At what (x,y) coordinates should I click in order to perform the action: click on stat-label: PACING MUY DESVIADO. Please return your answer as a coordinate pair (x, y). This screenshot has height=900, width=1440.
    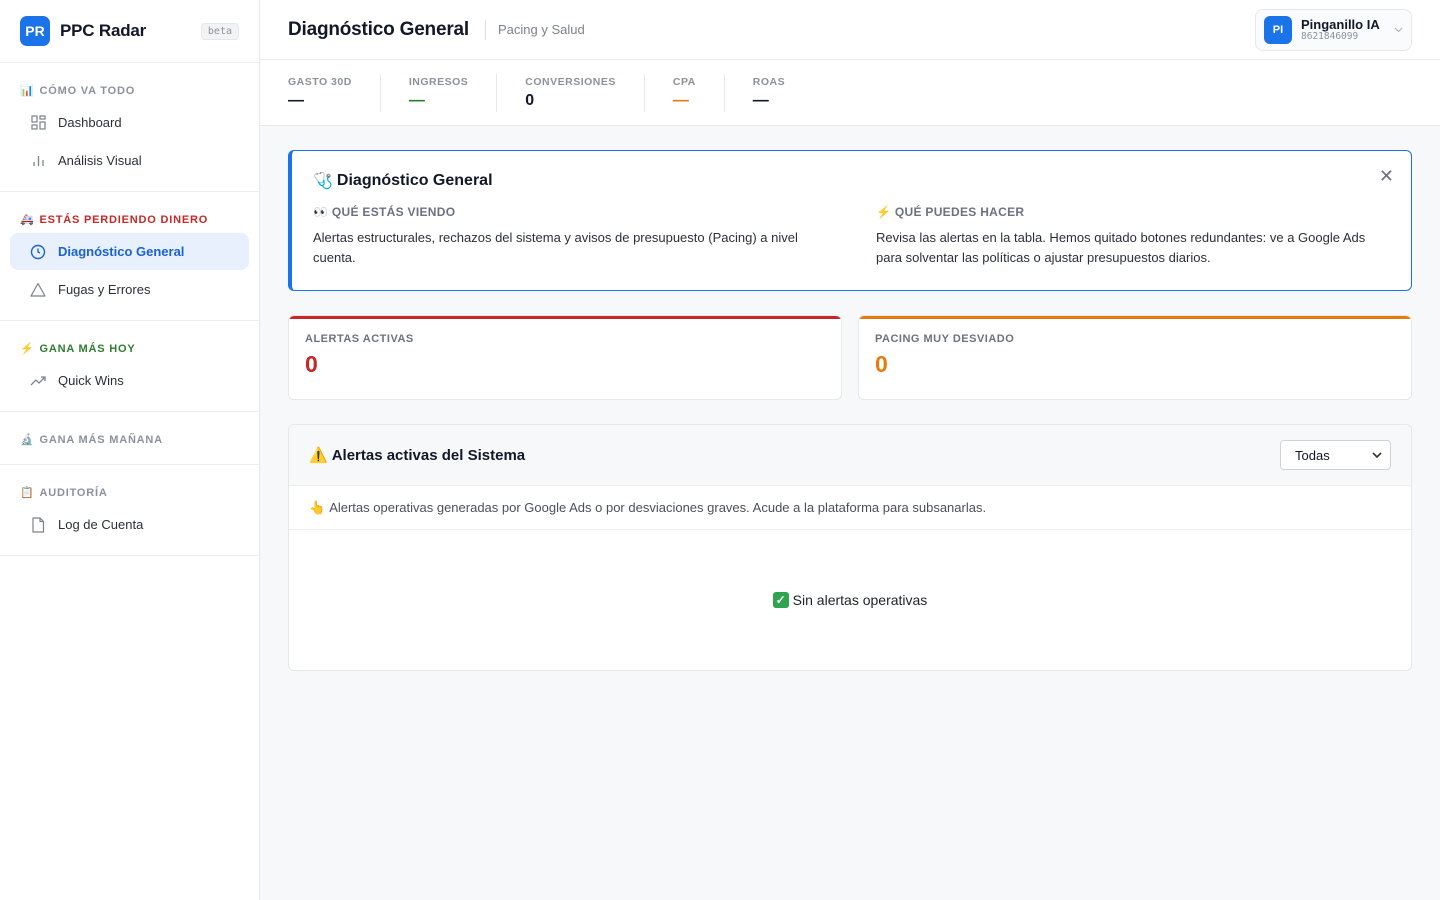
    Looking at the image, I should click on (945, 339).